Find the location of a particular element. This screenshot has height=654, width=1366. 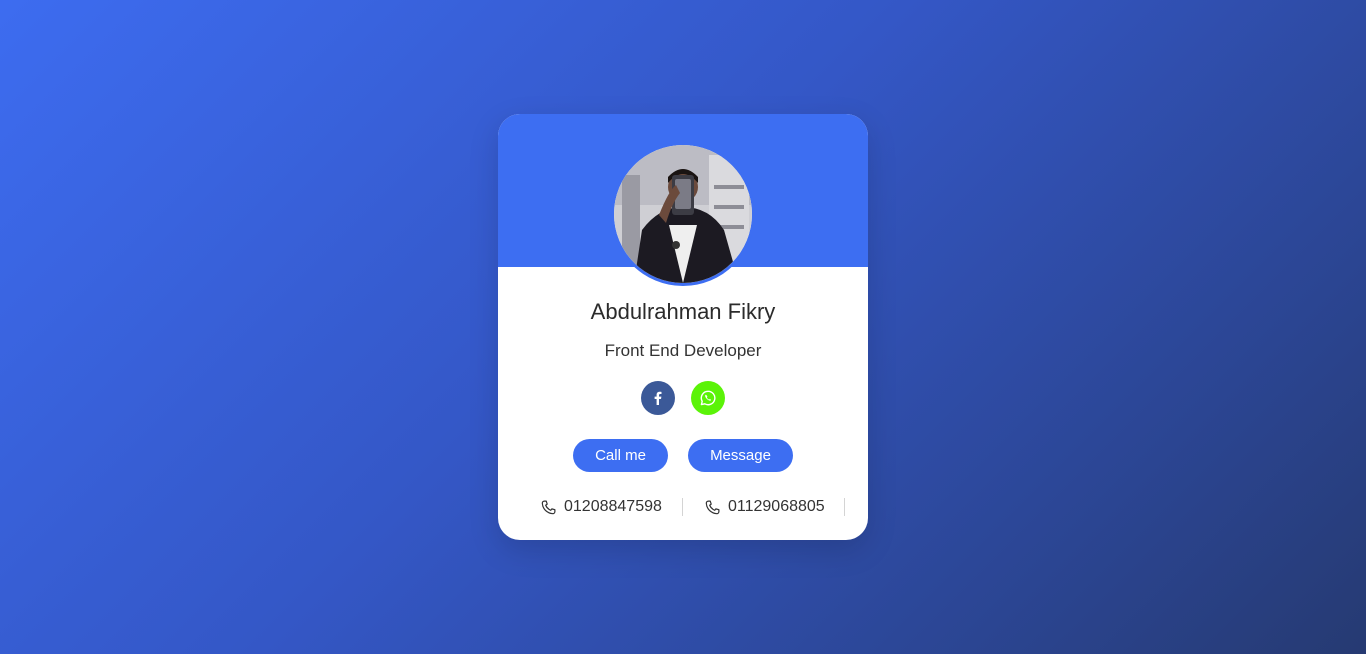

phone-number-2: 01129068805 is located at coordinates (765, 507).